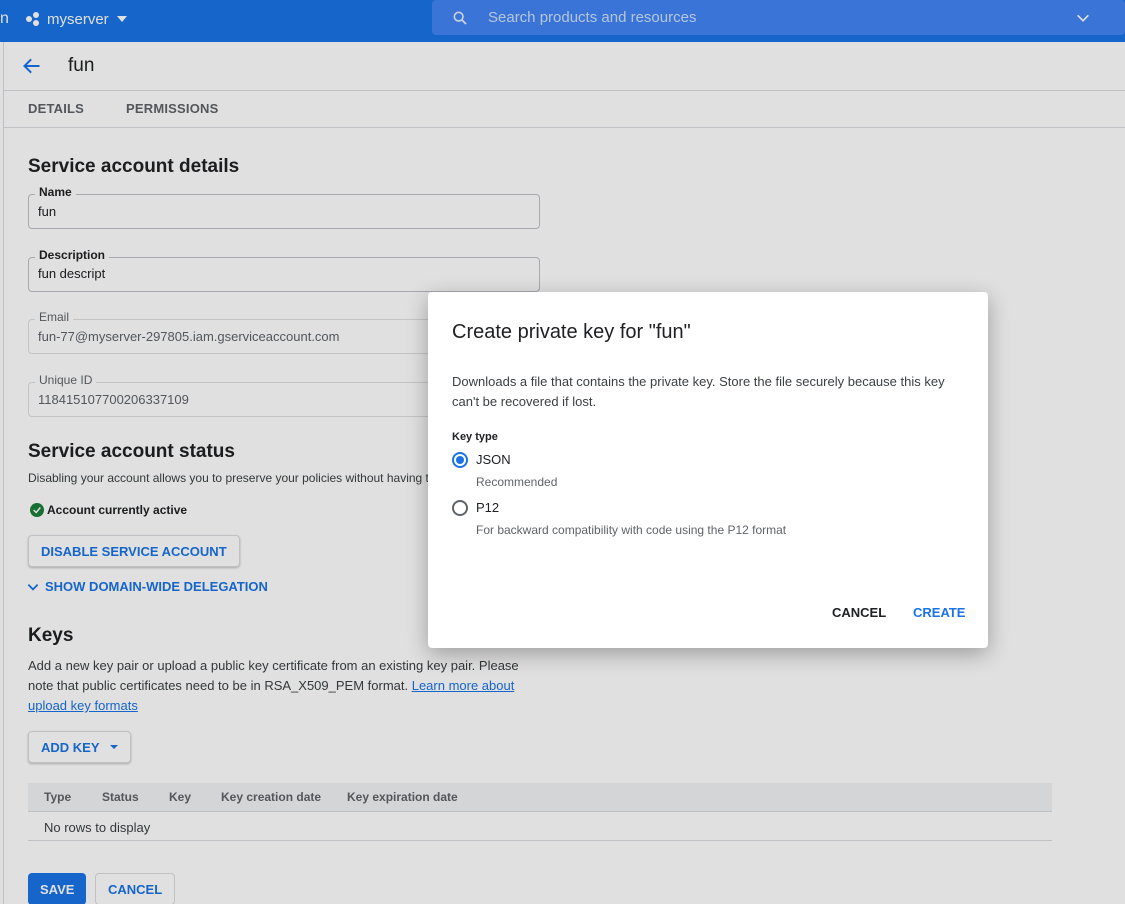  Describe the element at coordinates (859, 612) in the screenshot. I see `dialog-cancel-button: CANCEL` at that location.